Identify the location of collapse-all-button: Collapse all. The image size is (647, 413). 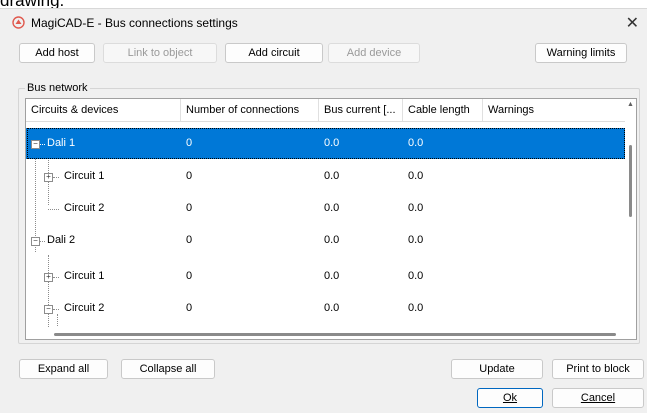
(168, 369).